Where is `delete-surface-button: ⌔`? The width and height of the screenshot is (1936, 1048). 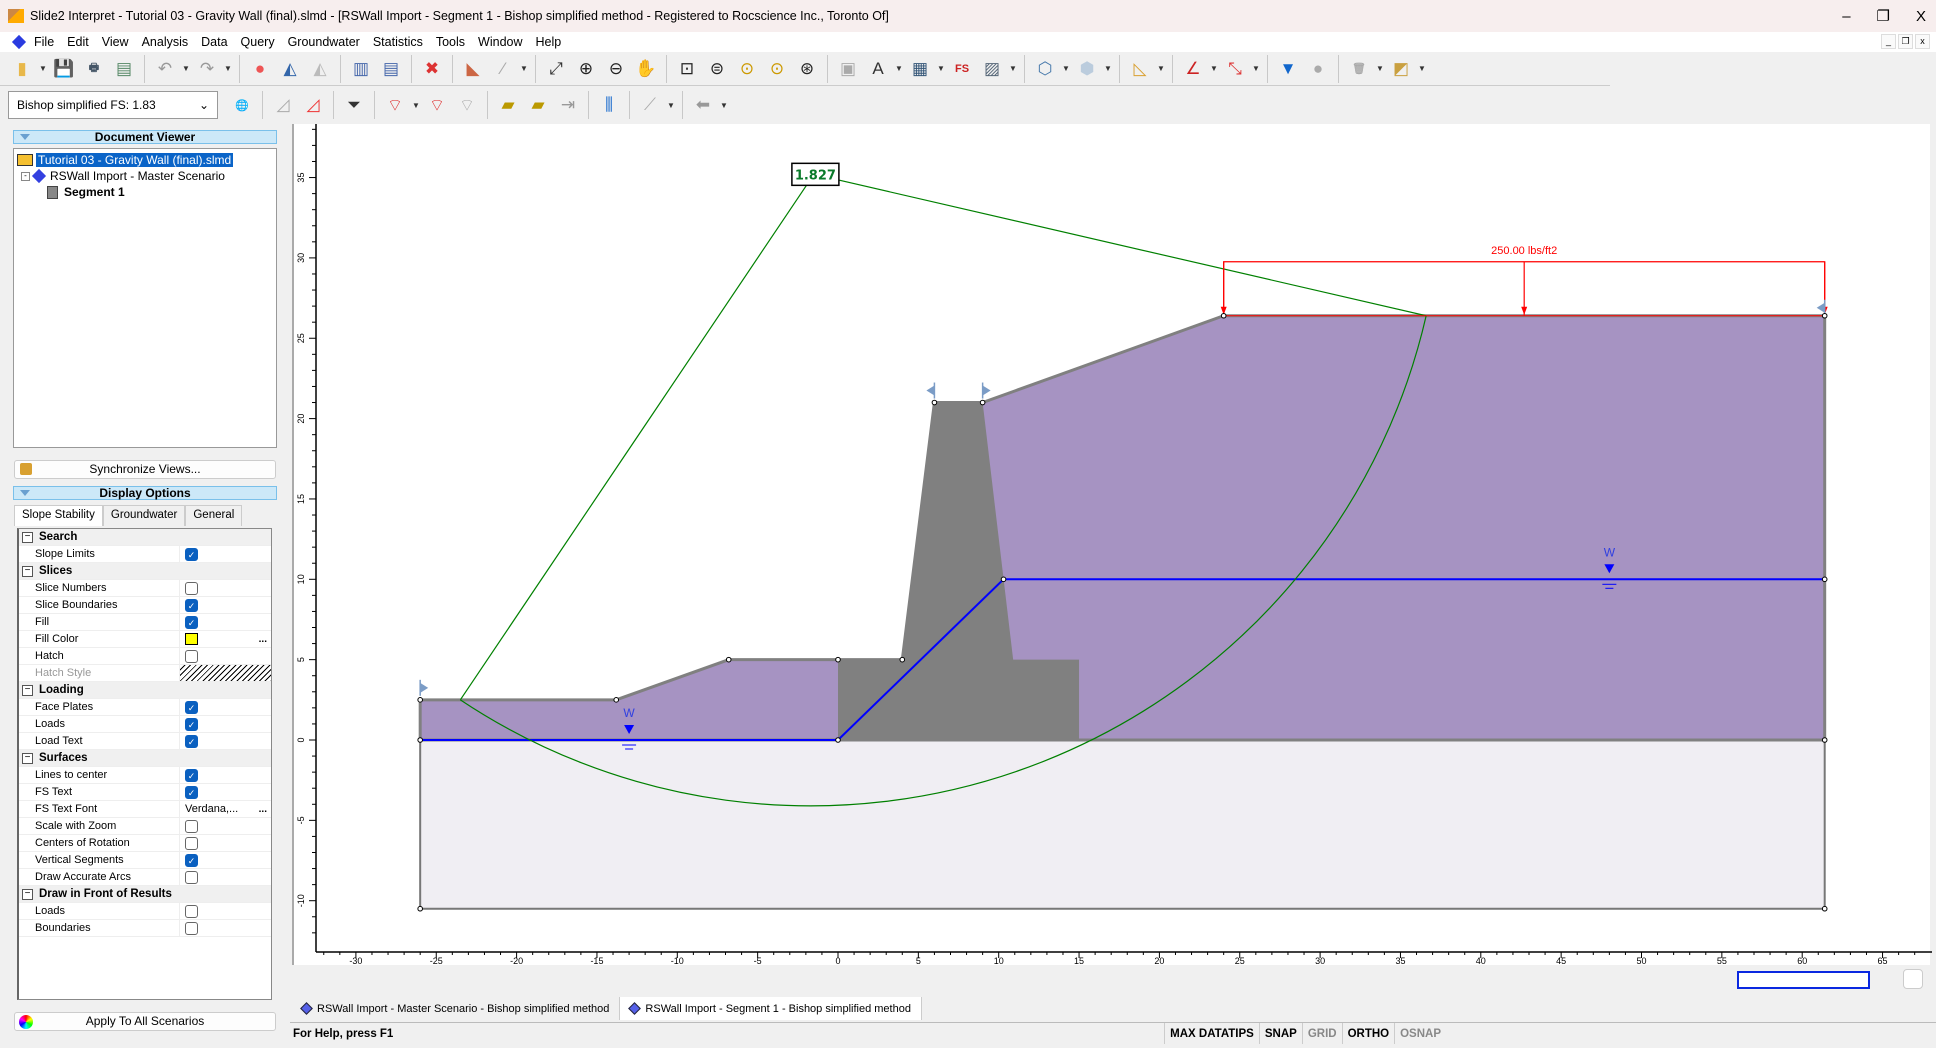
delete-surface-button: ⌔ is located at coordinates (467, 105).